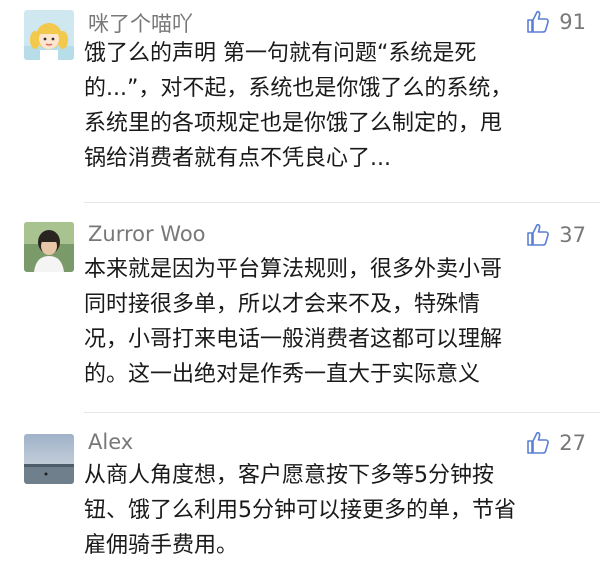 Image resolution: width=600 pixels, height=568 pixels. Describe the element at coordinates (293, 123) in the screenshot. I see `comment-text-line: 系统里的各项规定也是你饿了么制定的，甩` at that location.